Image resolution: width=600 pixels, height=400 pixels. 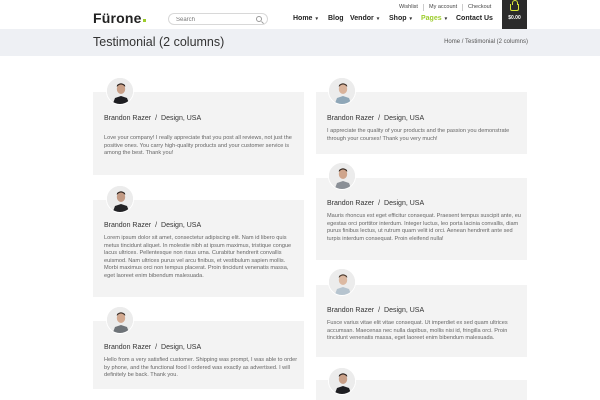 I want to click on search-input, so click(x=216, y=19).